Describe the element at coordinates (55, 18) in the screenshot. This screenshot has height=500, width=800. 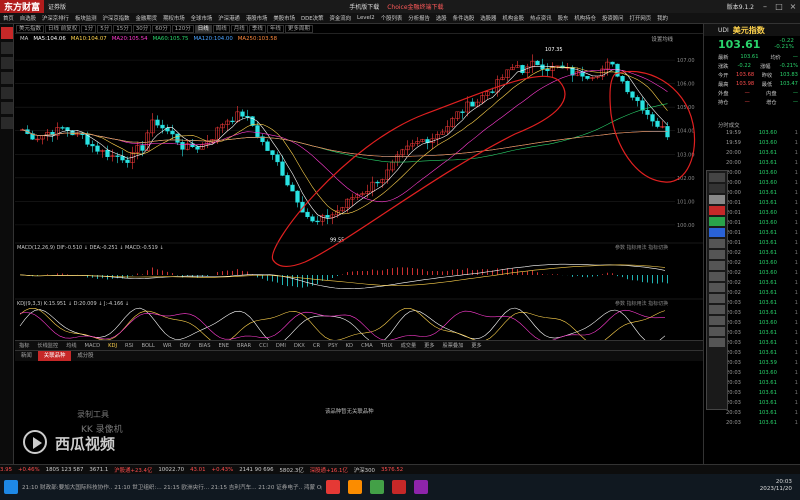
I see `menu-item: 沪深京排行` at that location.